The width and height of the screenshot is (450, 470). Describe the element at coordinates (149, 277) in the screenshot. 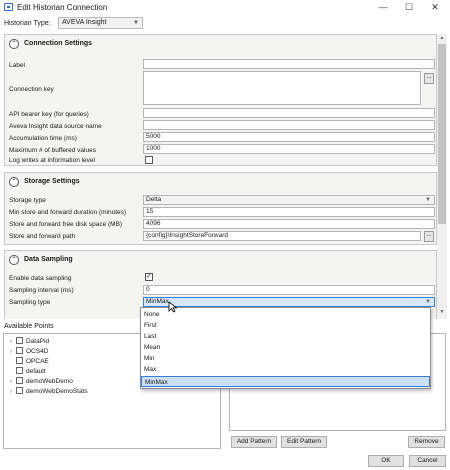

I see `enable-sampling-checkbox: ✓` at that location.